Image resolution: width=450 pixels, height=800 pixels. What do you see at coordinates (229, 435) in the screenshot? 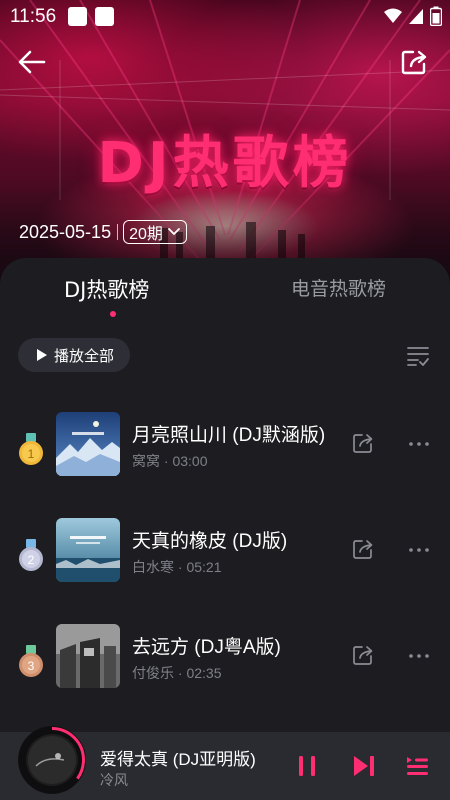
I see `song-title: 月亮照山川 (DJ默涵版)` at bounding box center [229, 435].